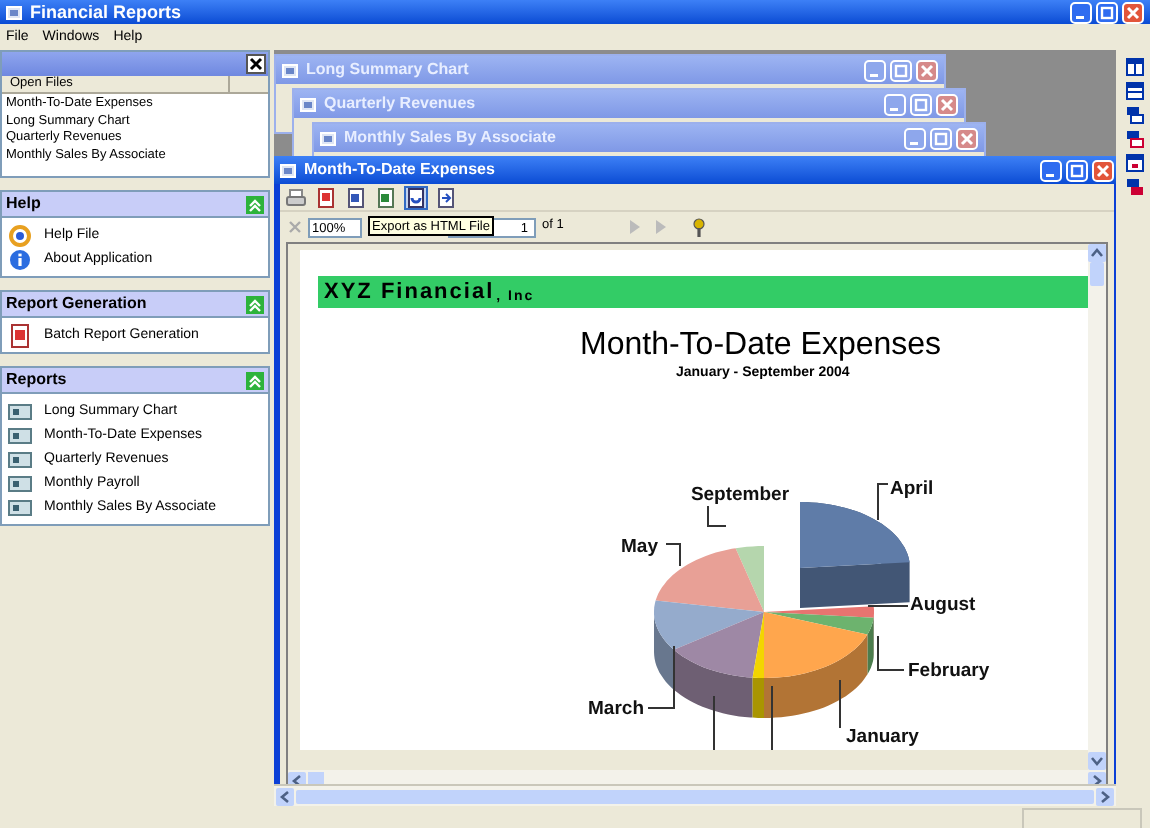 The image size is (1150, 828). What do you see at coordinates (76, 304) in the screenshot?
I see `panel-title: Report Generation` at bounding box center [76, 304].